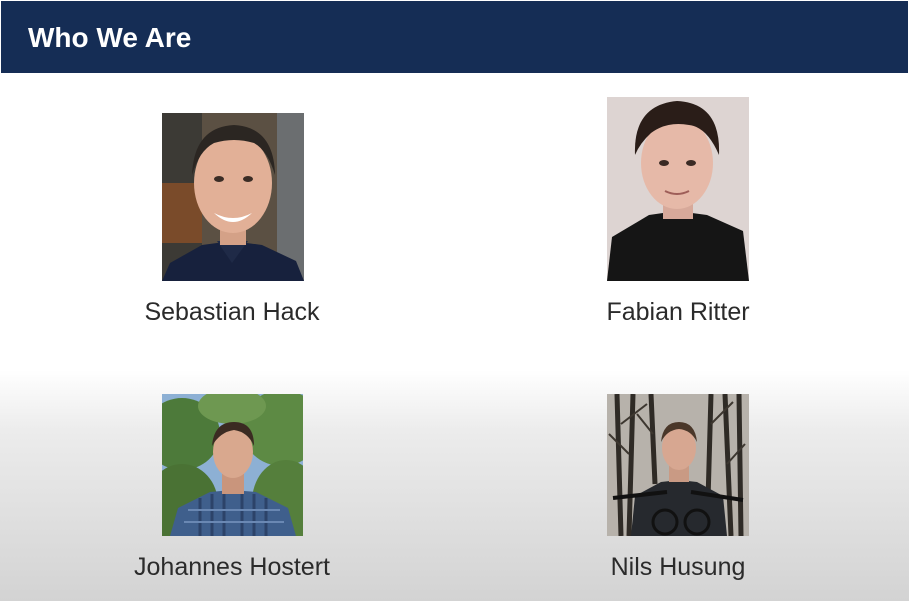 The image size is (909, 601). Describe the element at coordinates (678, 465) in the screenshot. I see `portrait-photo-nils-husung` at that location.